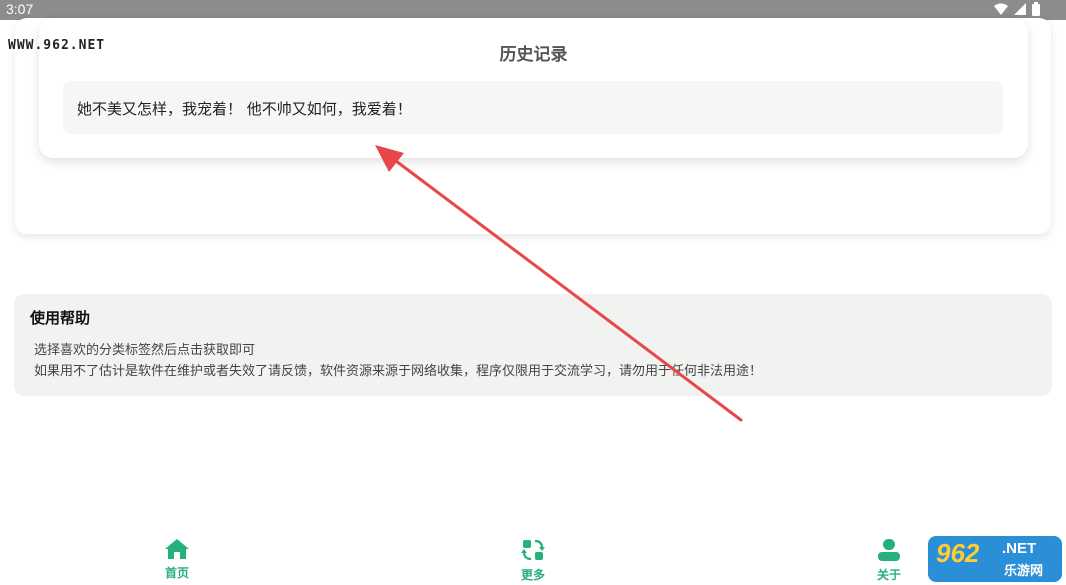  Describe the element at coordinates (145, 350) in the screenshot. I see `help-line: 选择喜欢的分类标签然后点击获取即可` at that location.